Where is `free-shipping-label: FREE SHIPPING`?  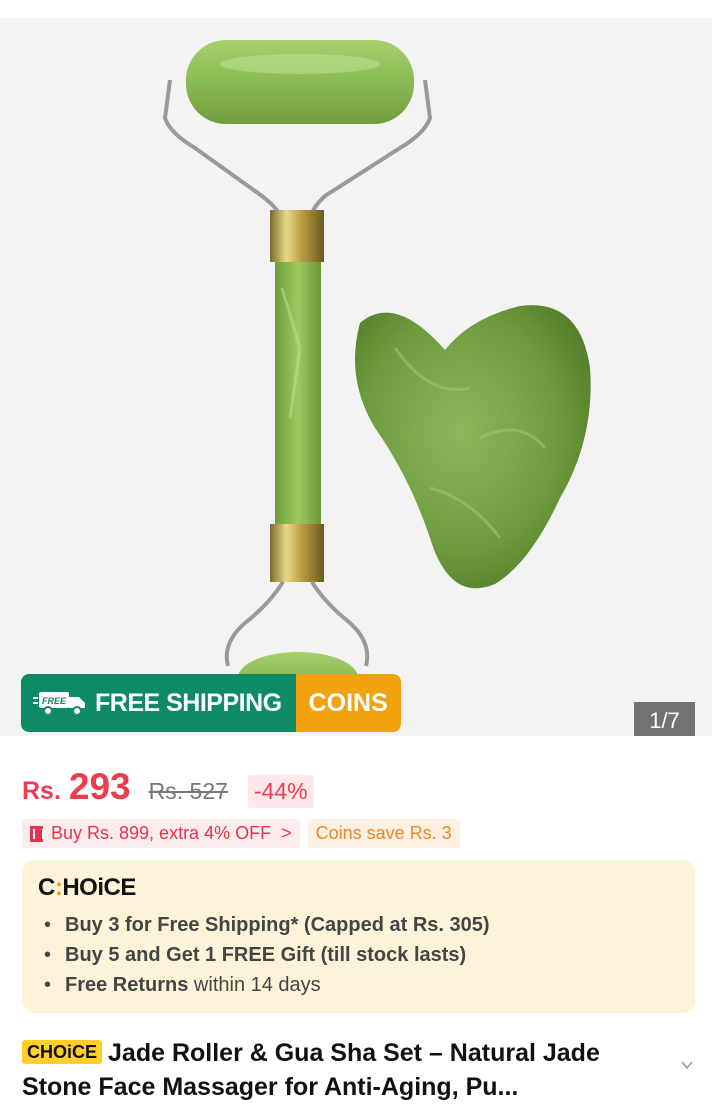
free-shipping-label: FREE SHIPPING is located at coordinates (188, 702).